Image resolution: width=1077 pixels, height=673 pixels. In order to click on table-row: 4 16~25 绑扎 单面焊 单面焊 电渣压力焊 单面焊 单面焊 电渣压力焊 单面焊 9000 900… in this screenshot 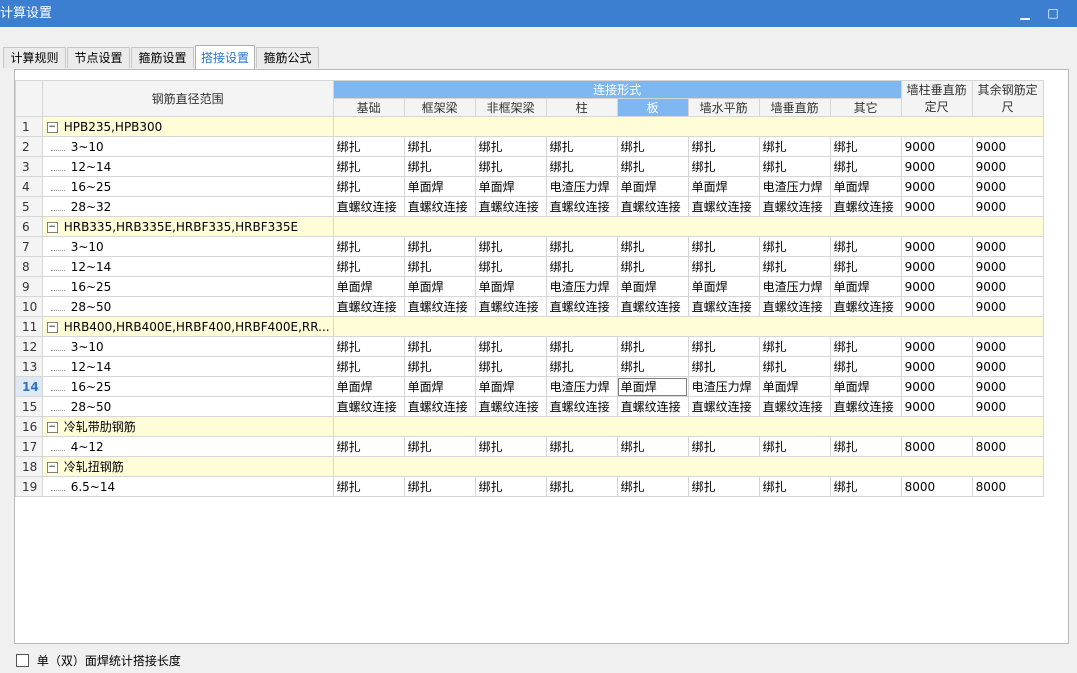, I will do `click(529, 186)`.